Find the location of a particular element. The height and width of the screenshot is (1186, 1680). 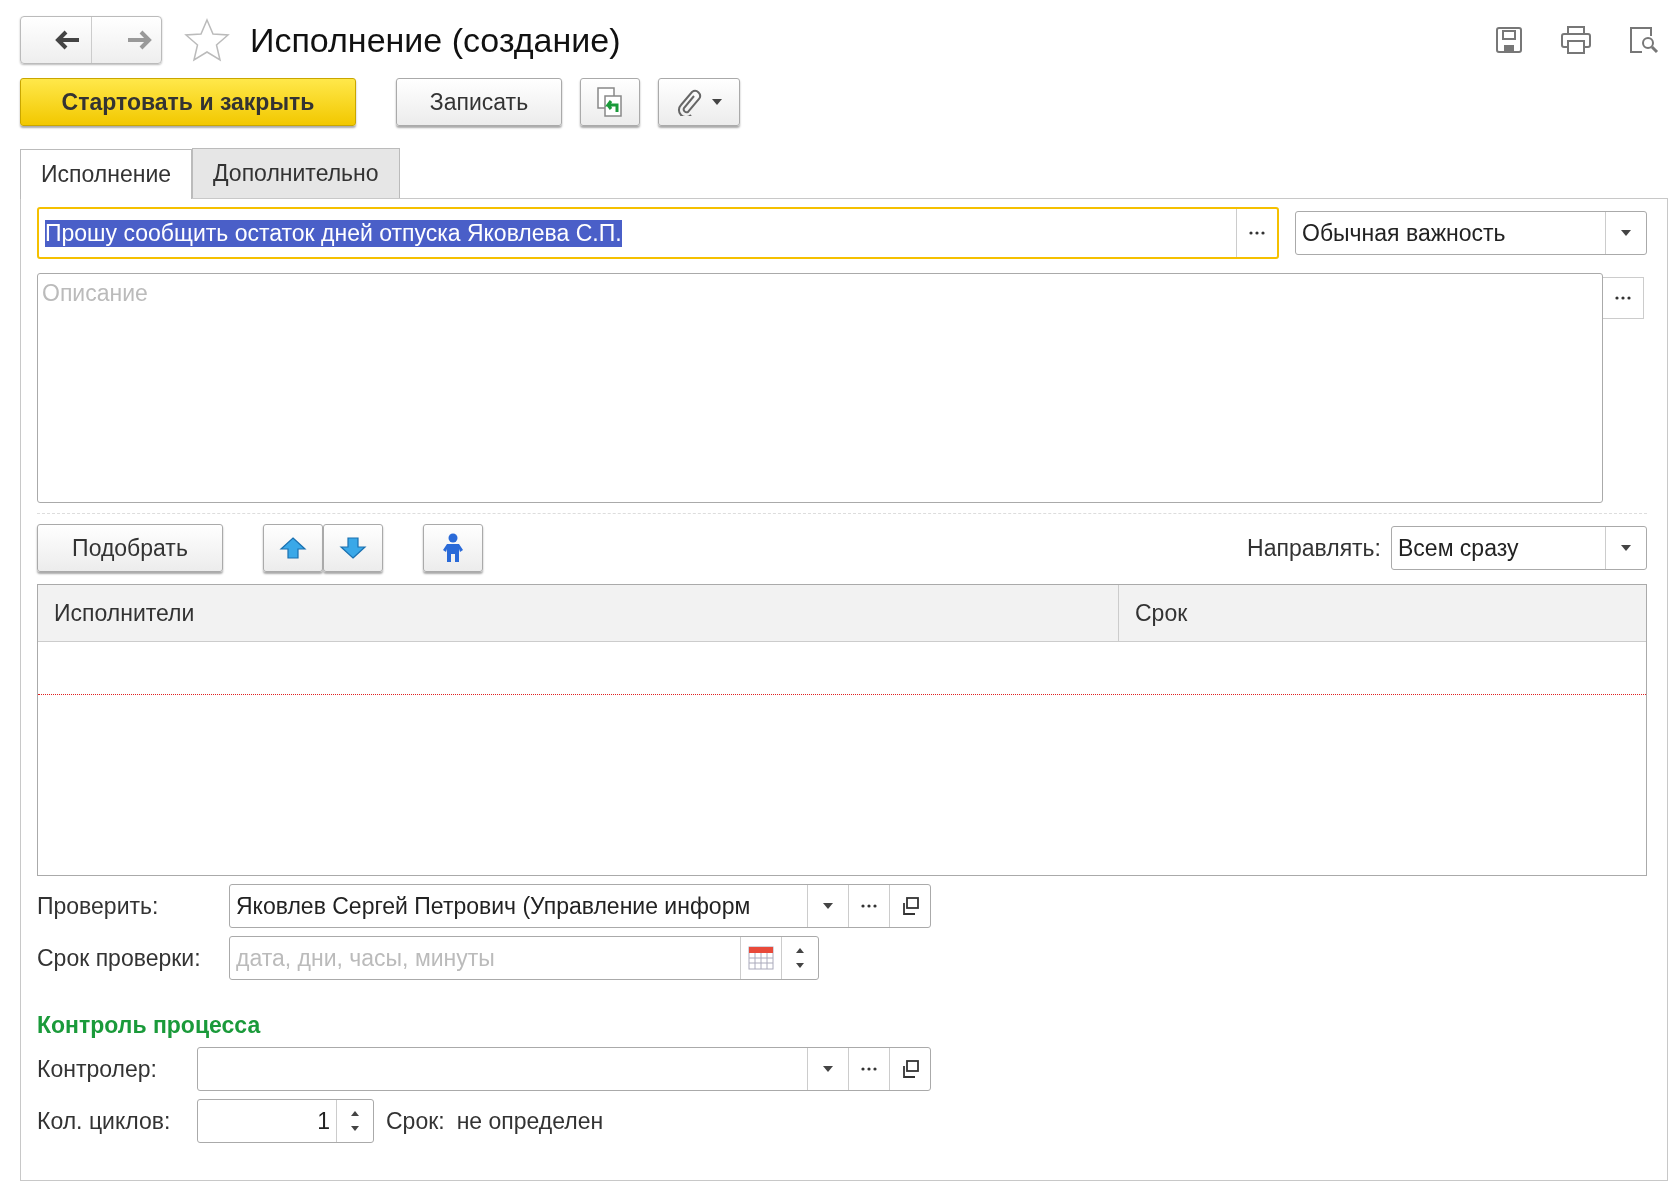

tab: Исполнение is located at coordinates (106, 174).